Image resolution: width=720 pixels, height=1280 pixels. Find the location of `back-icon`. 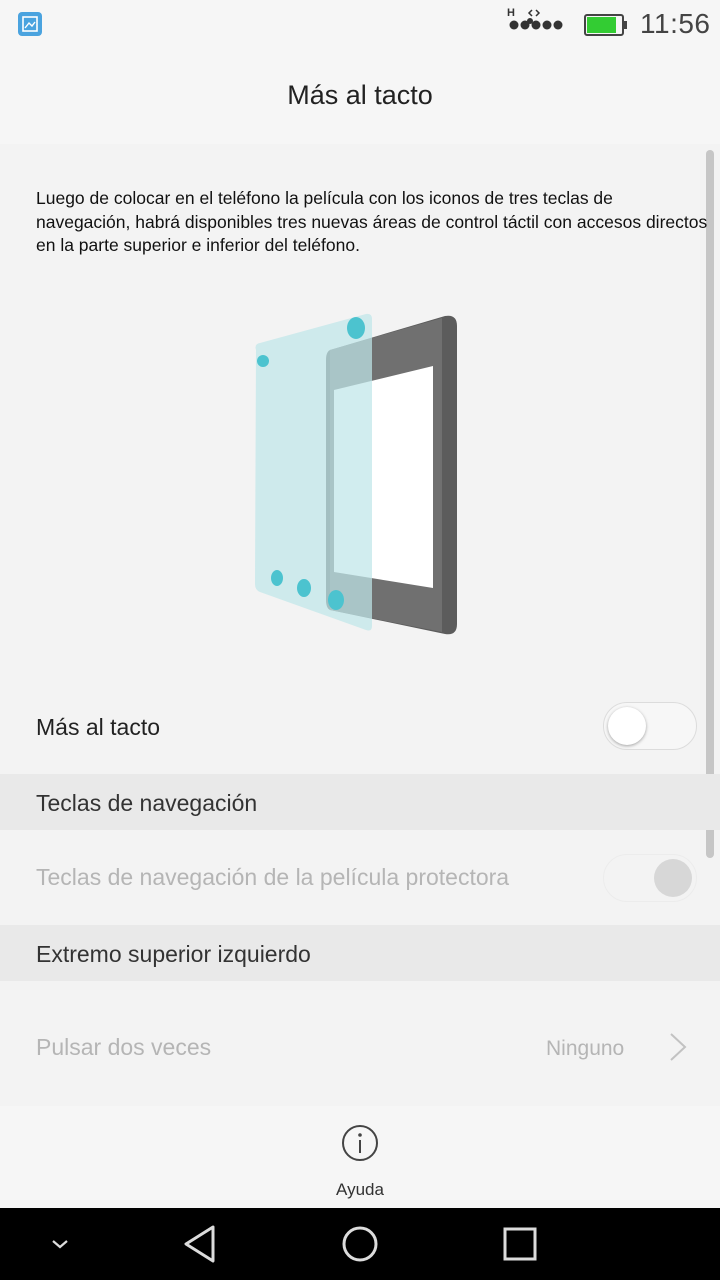

back-icon is located at coordinates (200, 1244).